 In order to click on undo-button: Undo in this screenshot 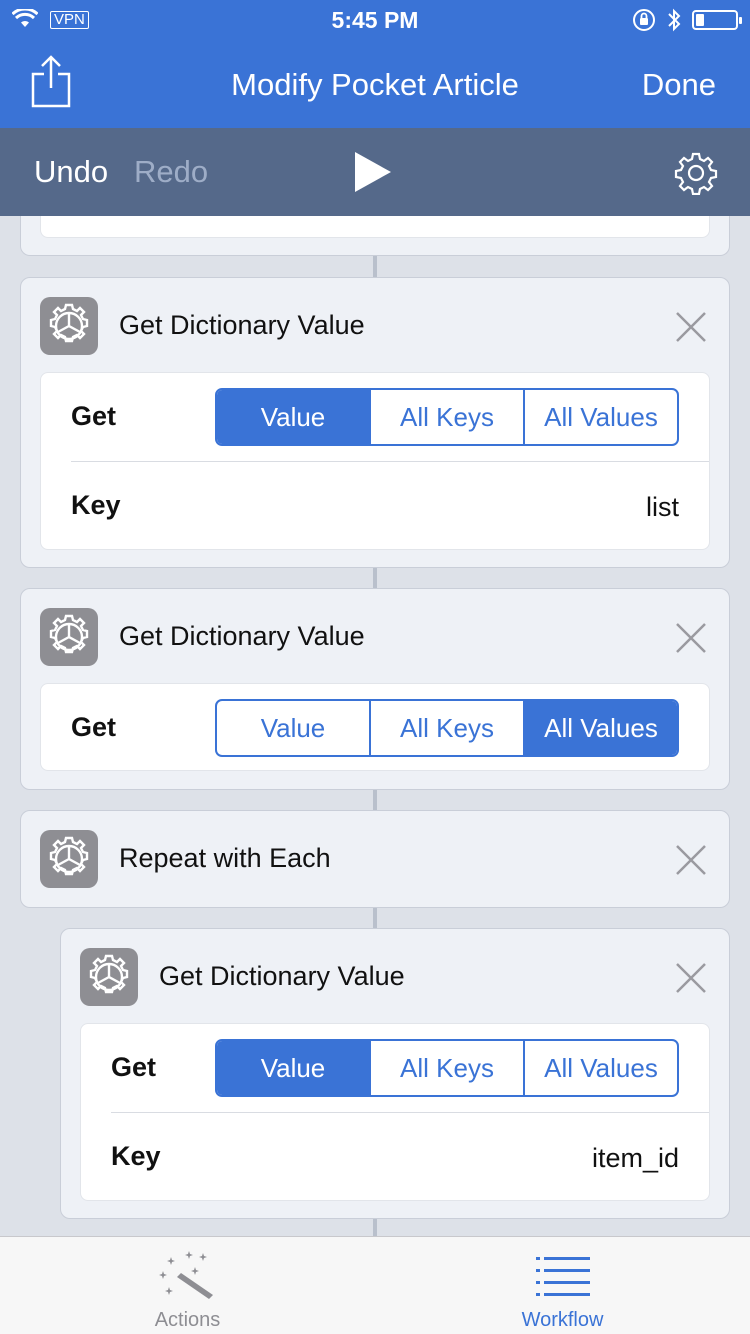, I will do `click(71, 172)`.